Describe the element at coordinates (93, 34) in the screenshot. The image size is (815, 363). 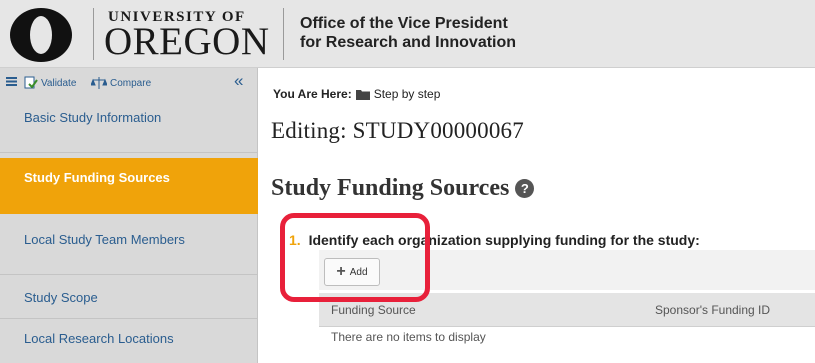
I see `logo-divider` at that location.